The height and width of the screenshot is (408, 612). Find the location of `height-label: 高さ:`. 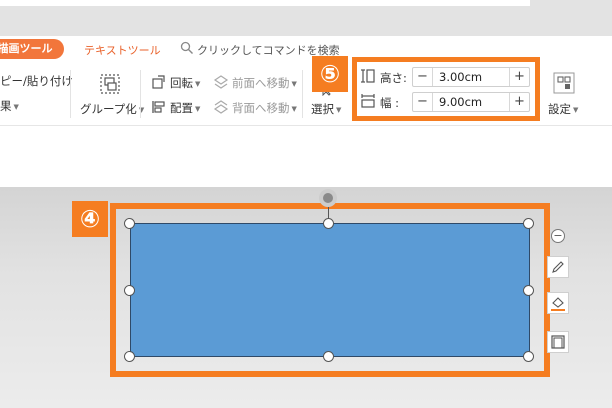

height-label: 高さ: is located at coordinates (393, 78).